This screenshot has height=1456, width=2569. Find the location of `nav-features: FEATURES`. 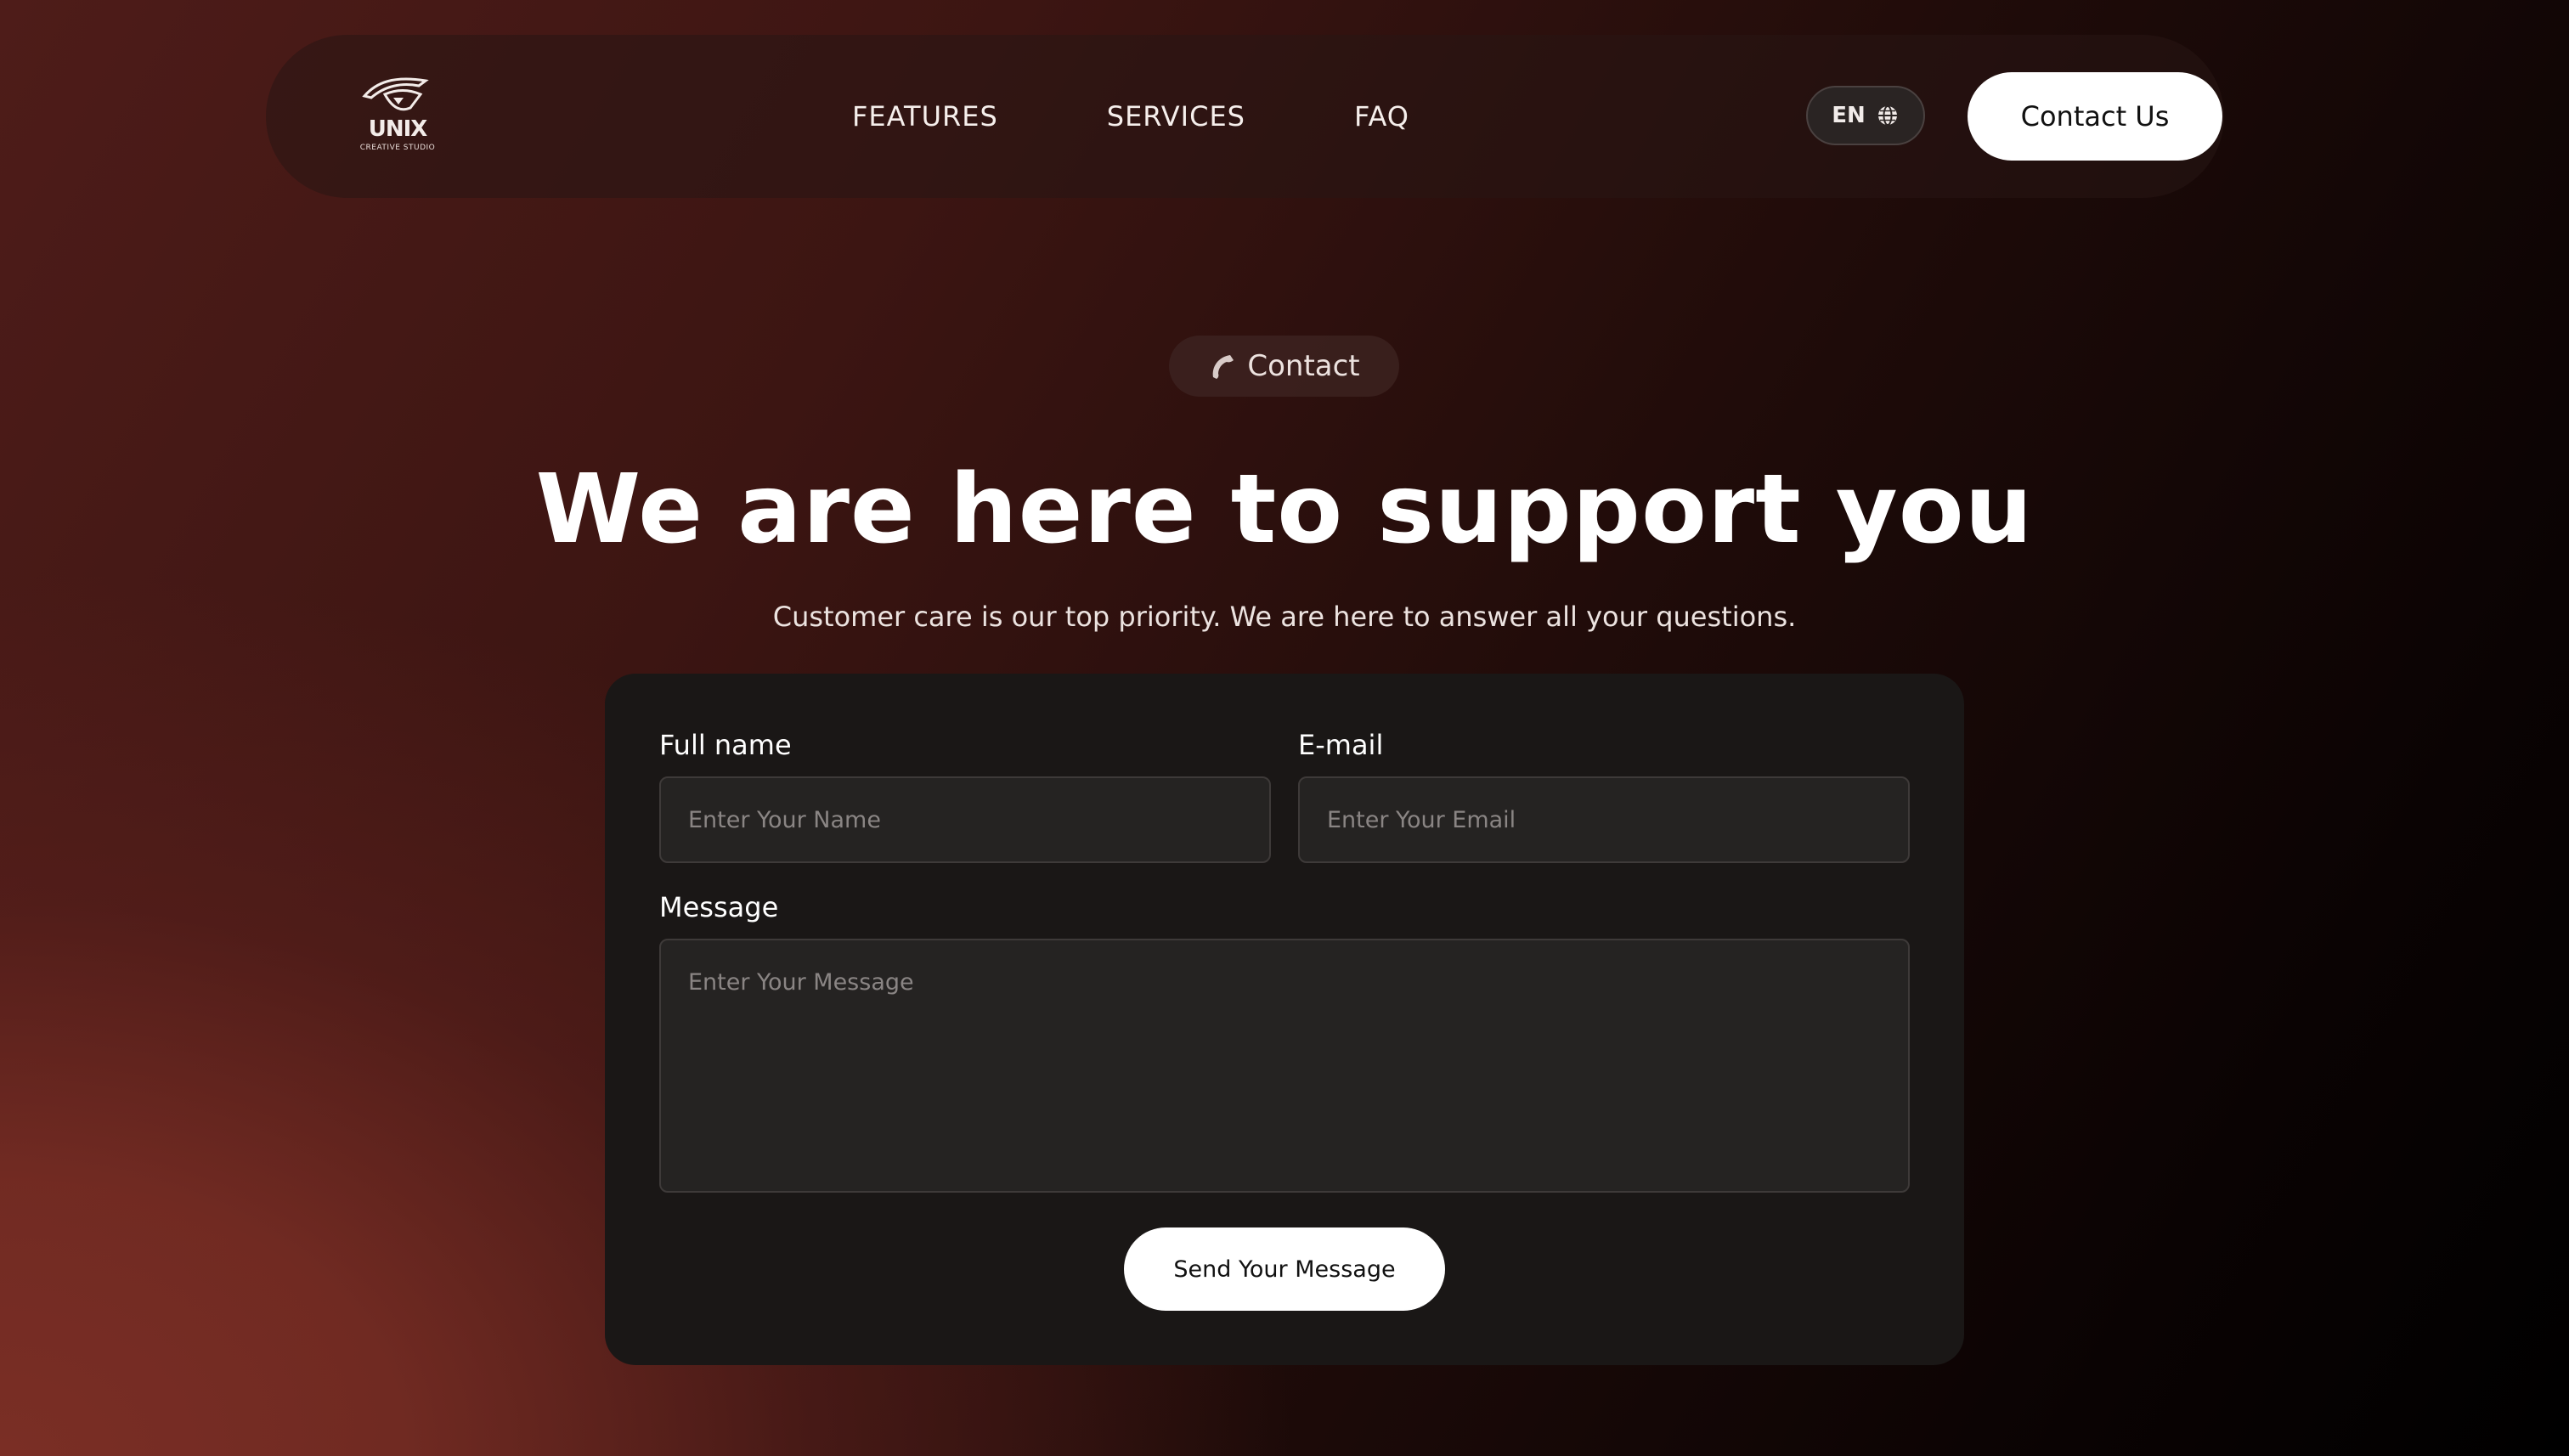

nav-features: FEATURES is located at coordinates (925, 117).